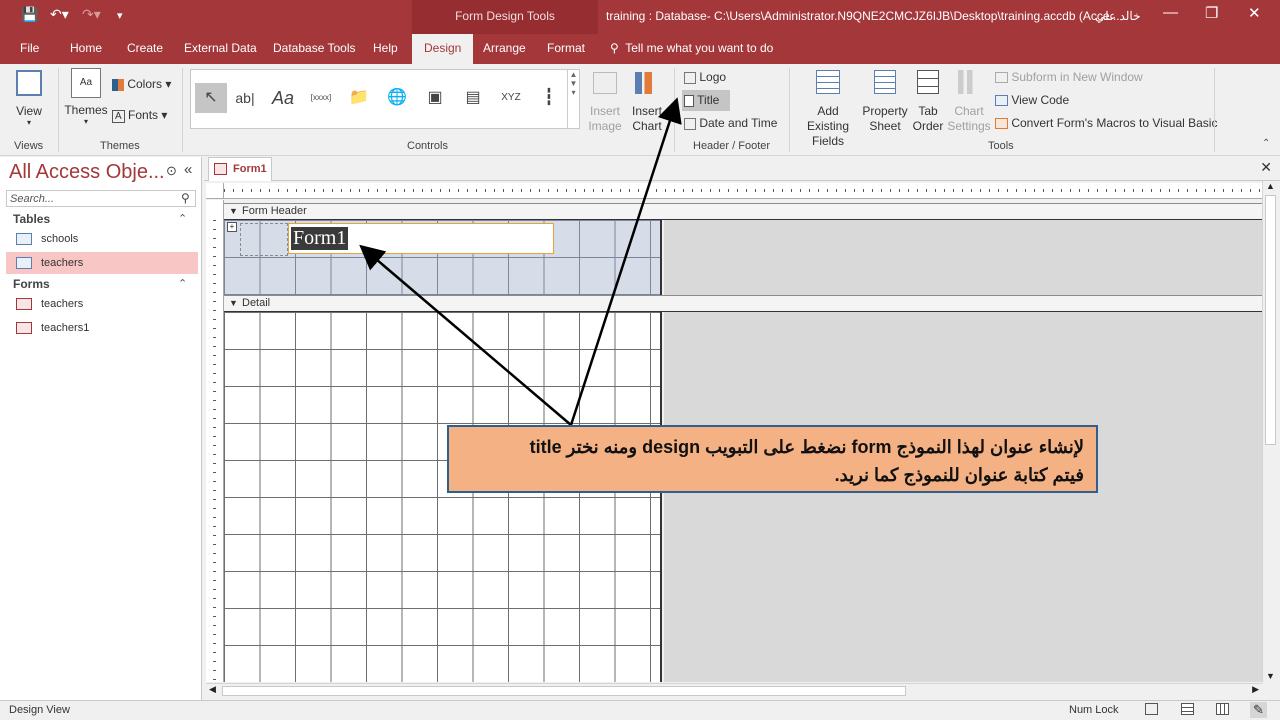 The image size is (1280, 720). What do you see at coordinates (443, 49) in the screenshot?
I see `tab-design: Design` at bounding box center [443, 49].